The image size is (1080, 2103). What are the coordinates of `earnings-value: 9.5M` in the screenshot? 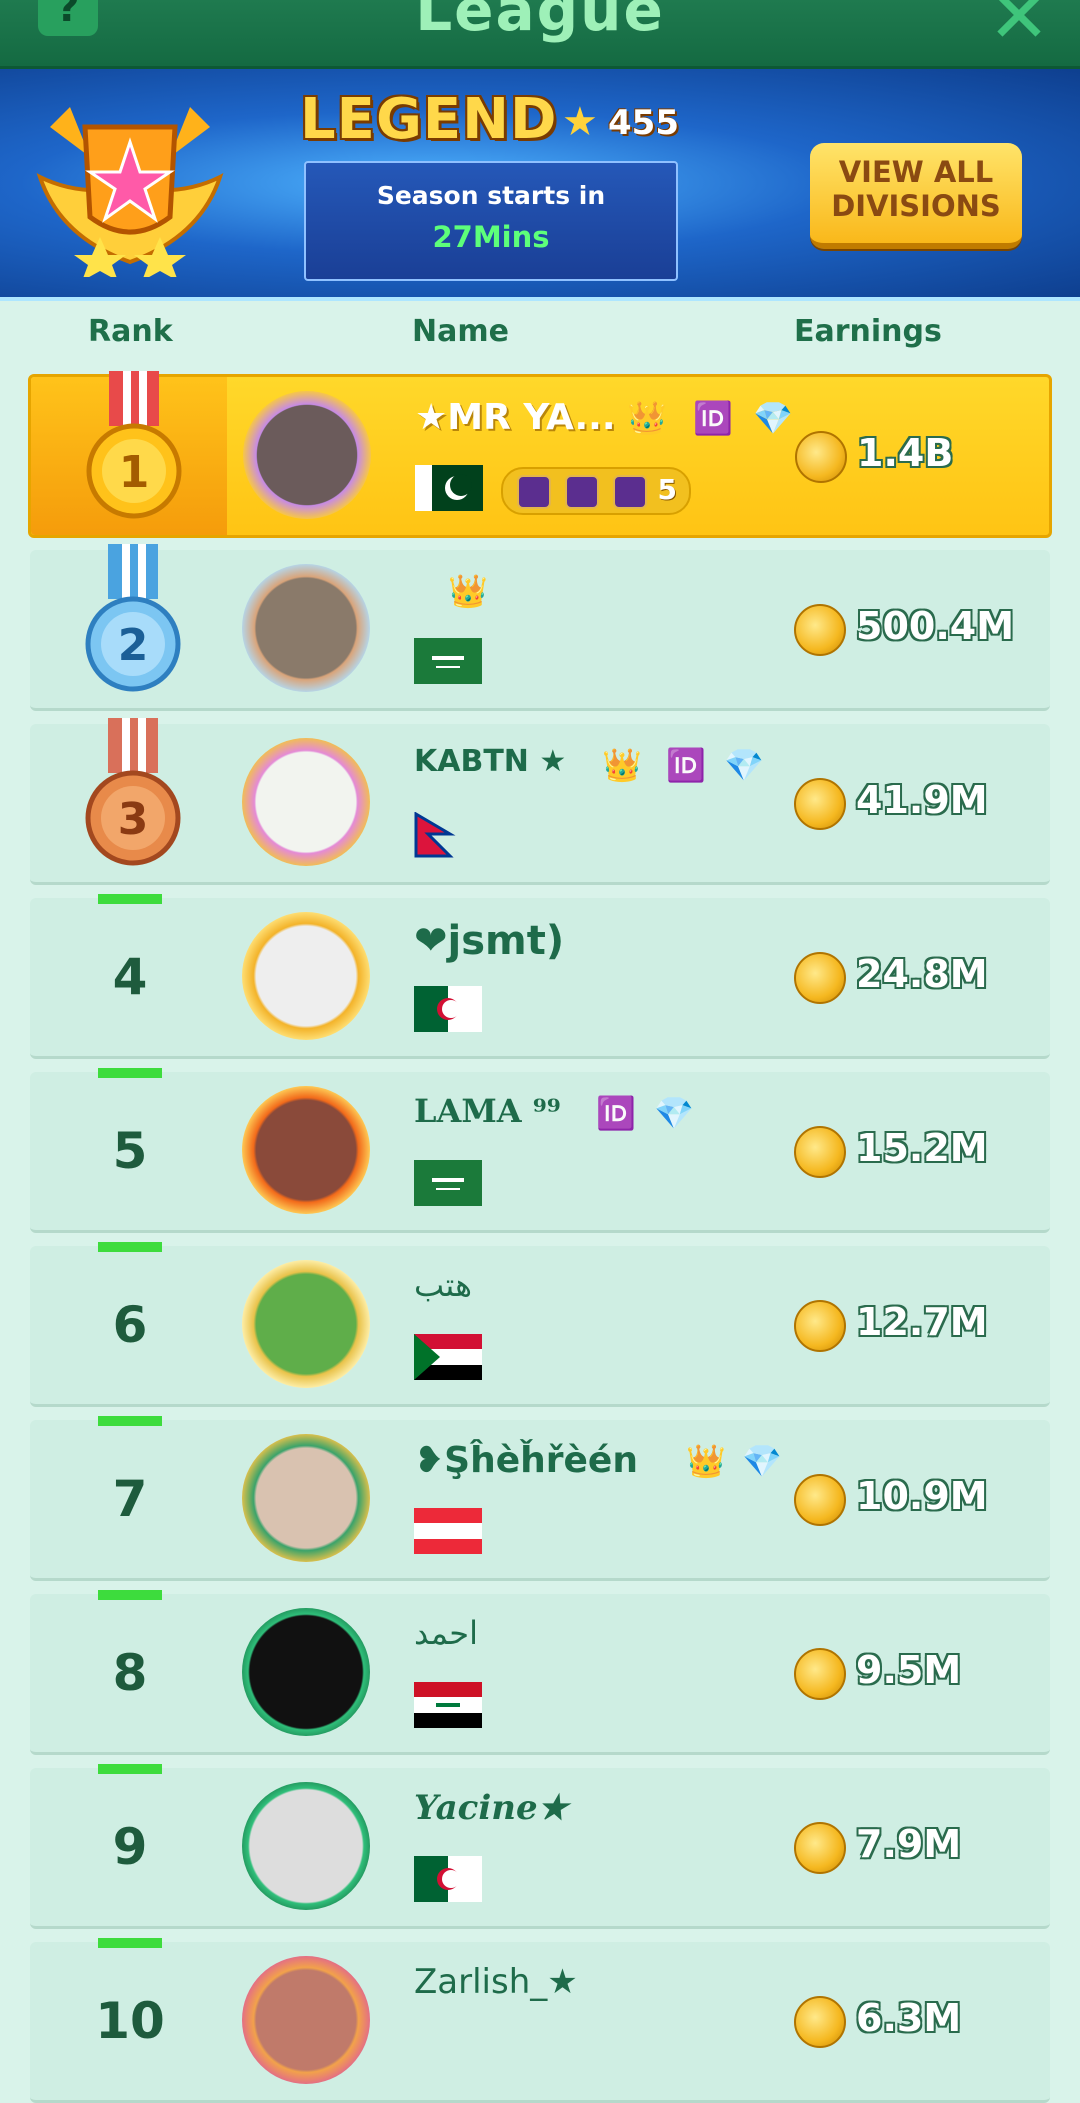 It's located at (909, 1670).